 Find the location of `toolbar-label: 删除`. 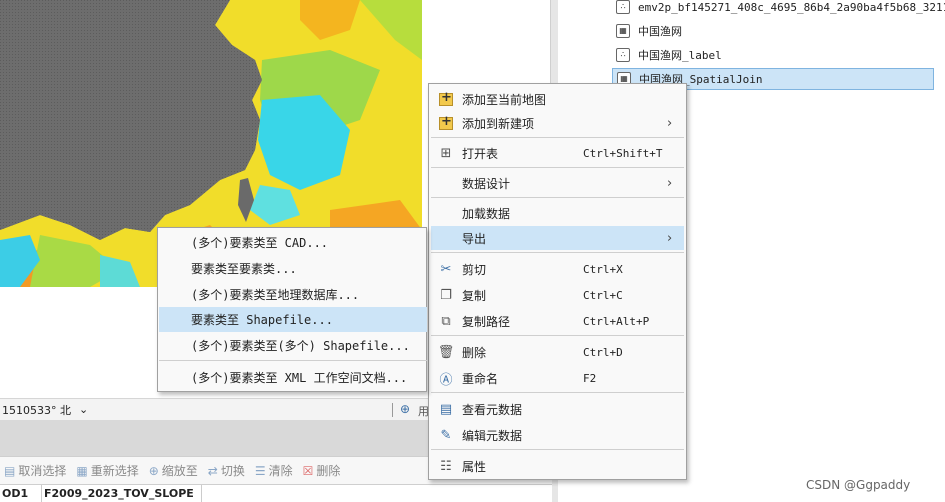

toolbar-label: 删除 is located at coordinates (328, 471).